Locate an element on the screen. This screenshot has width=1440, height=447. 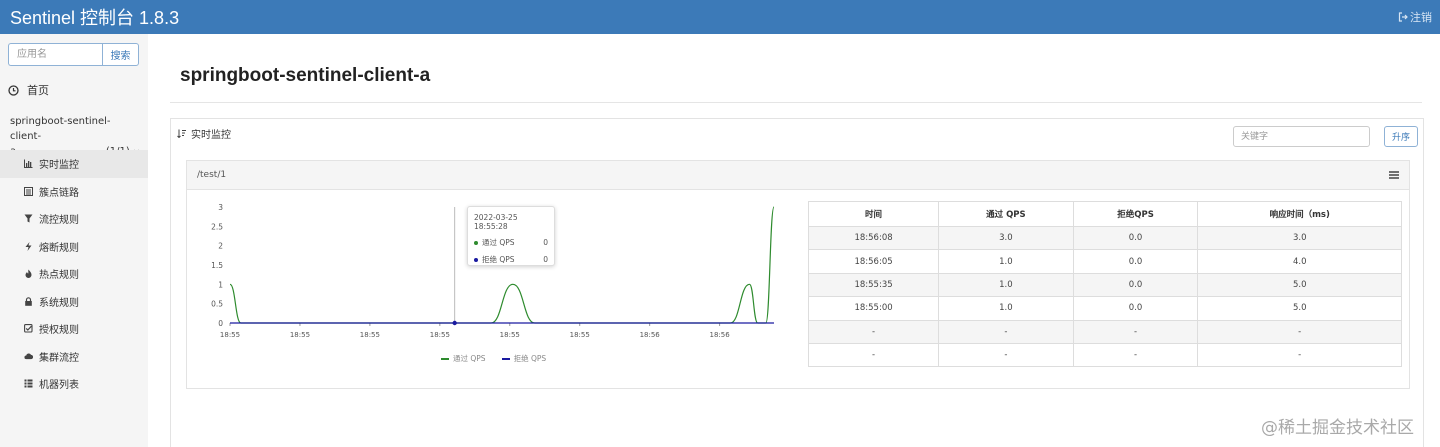
resource-name: /test/1 is located at coordinates (212, 175).